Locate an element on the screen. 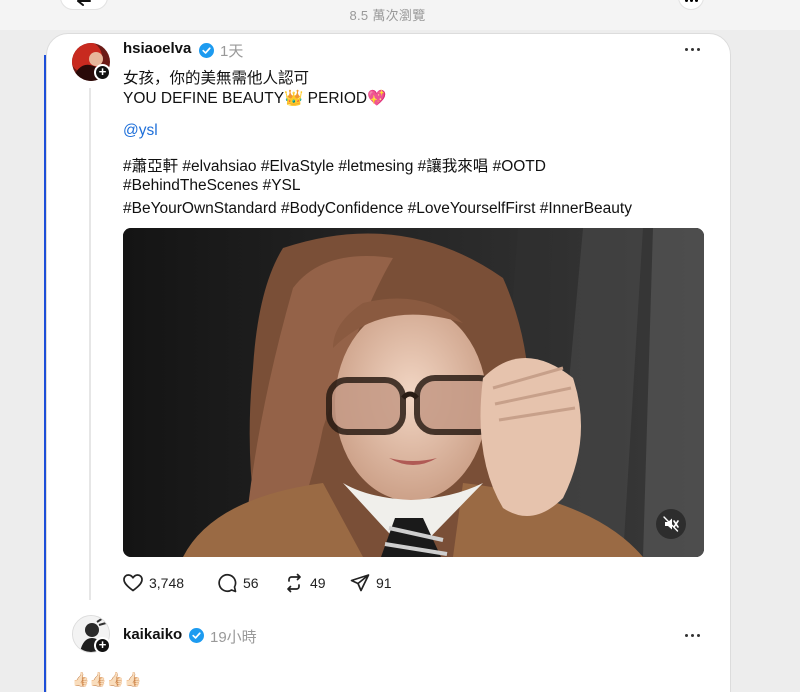 This screenshot has width=800, height=692. comment-icon is located at coordinates (227, 583).